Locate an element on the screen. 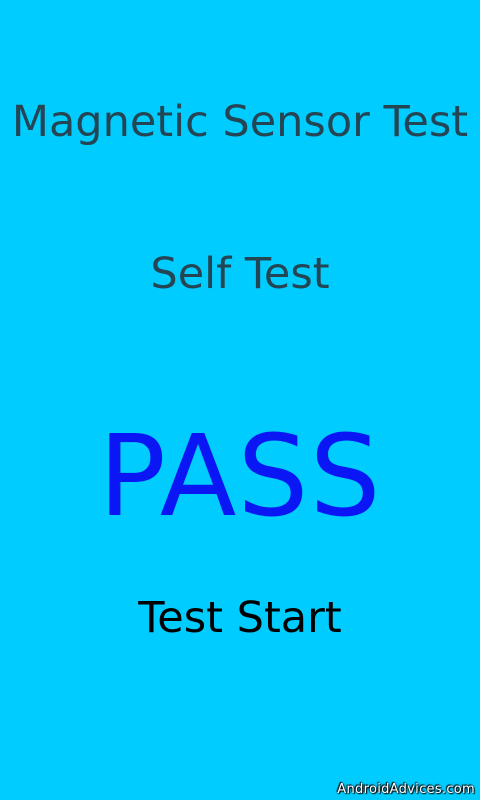 The width and height of the screenshot is (480, 800). page-title: Magnetic Sensor Test is located at coordinates (240, 122).